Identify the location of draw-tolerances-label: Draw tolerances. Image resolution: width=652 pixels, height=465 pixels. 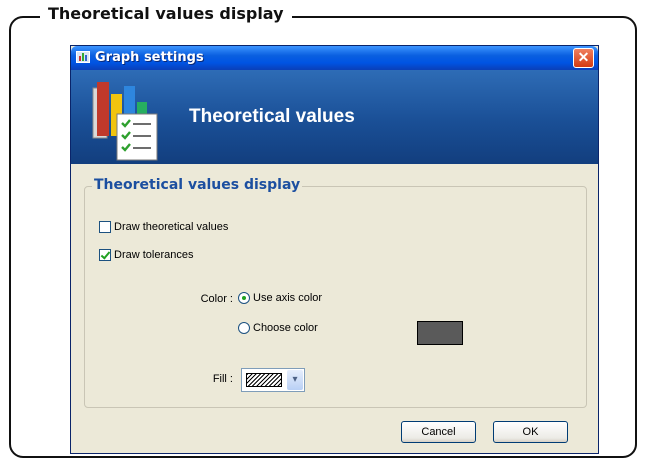
(153, 255).